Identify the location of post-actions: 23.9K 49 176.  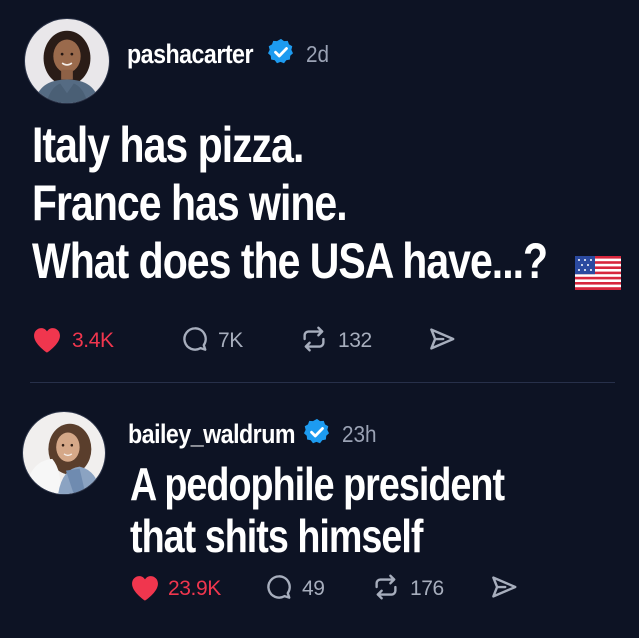
(324, 589).